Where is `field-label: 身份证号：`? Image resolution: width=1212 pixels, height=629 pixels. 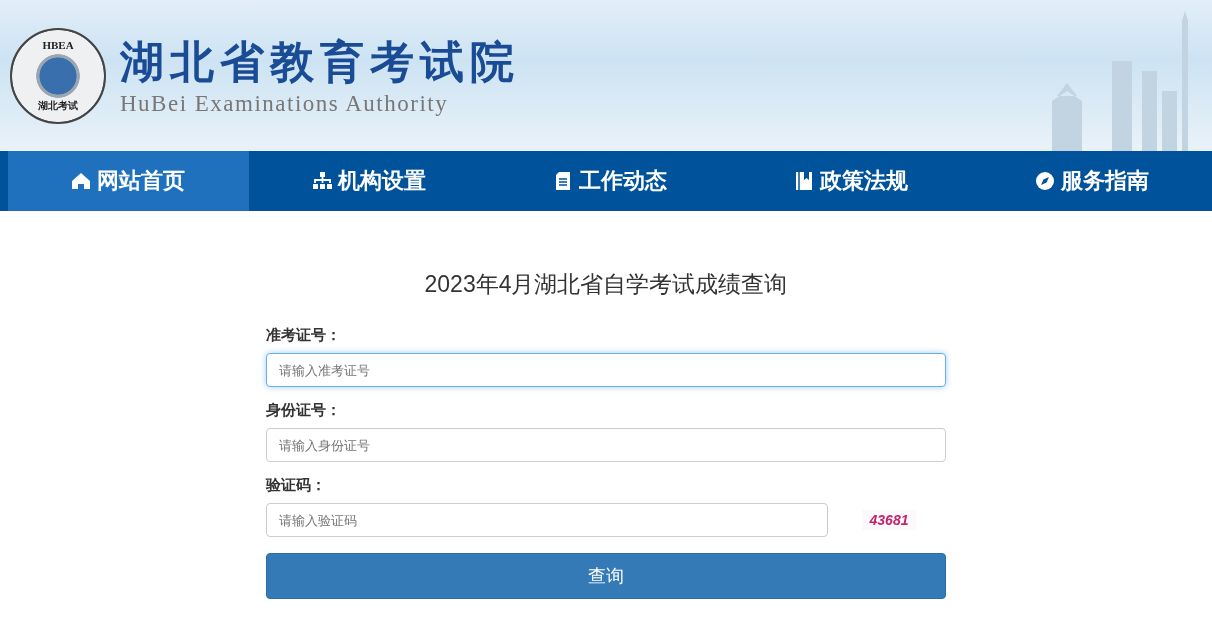
field-label: 身份证号： is located at coordinates (303, 410).